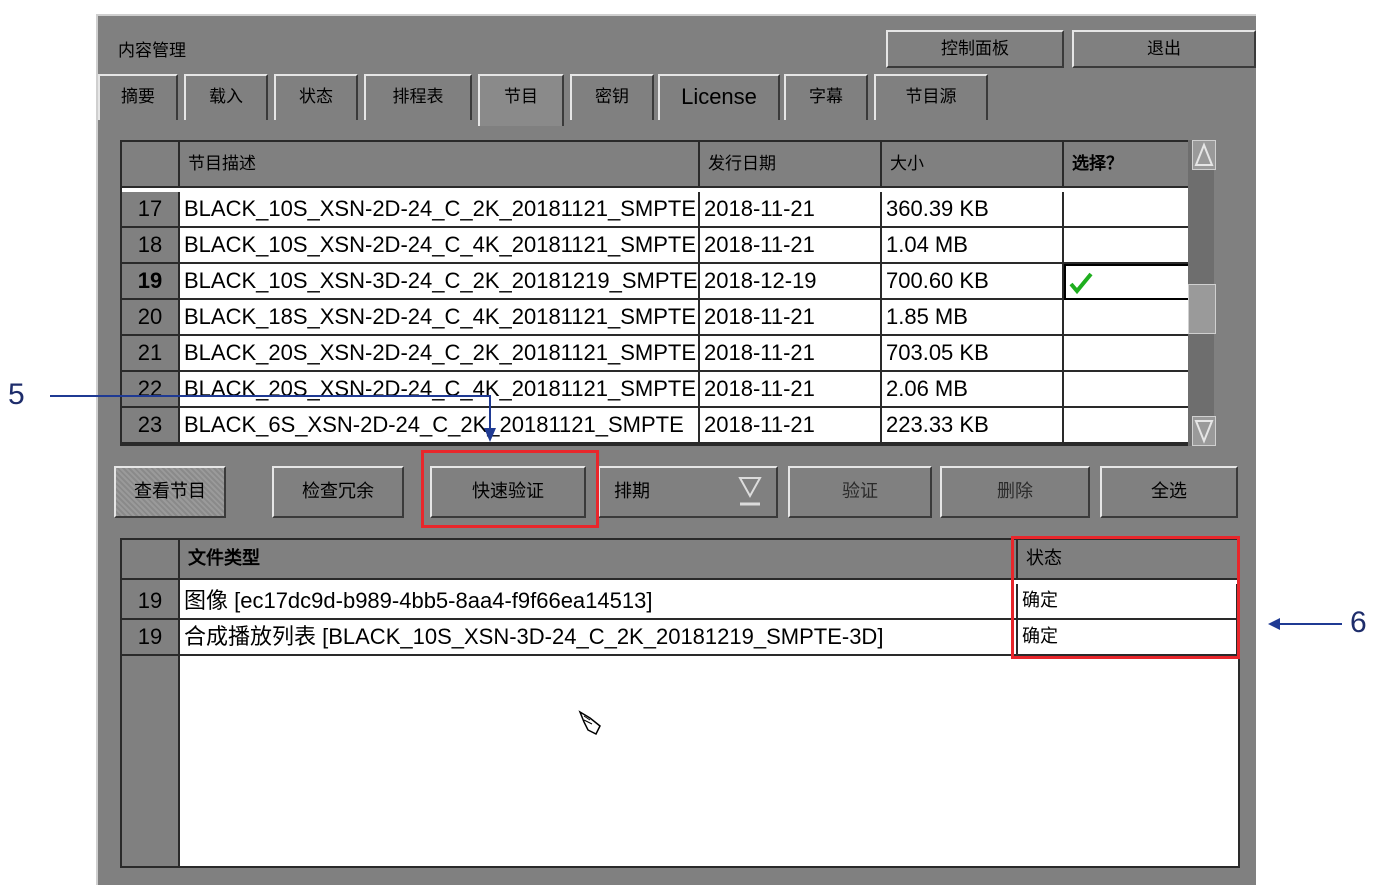  I want to click on checkmark-icon, so click(1081, 283).